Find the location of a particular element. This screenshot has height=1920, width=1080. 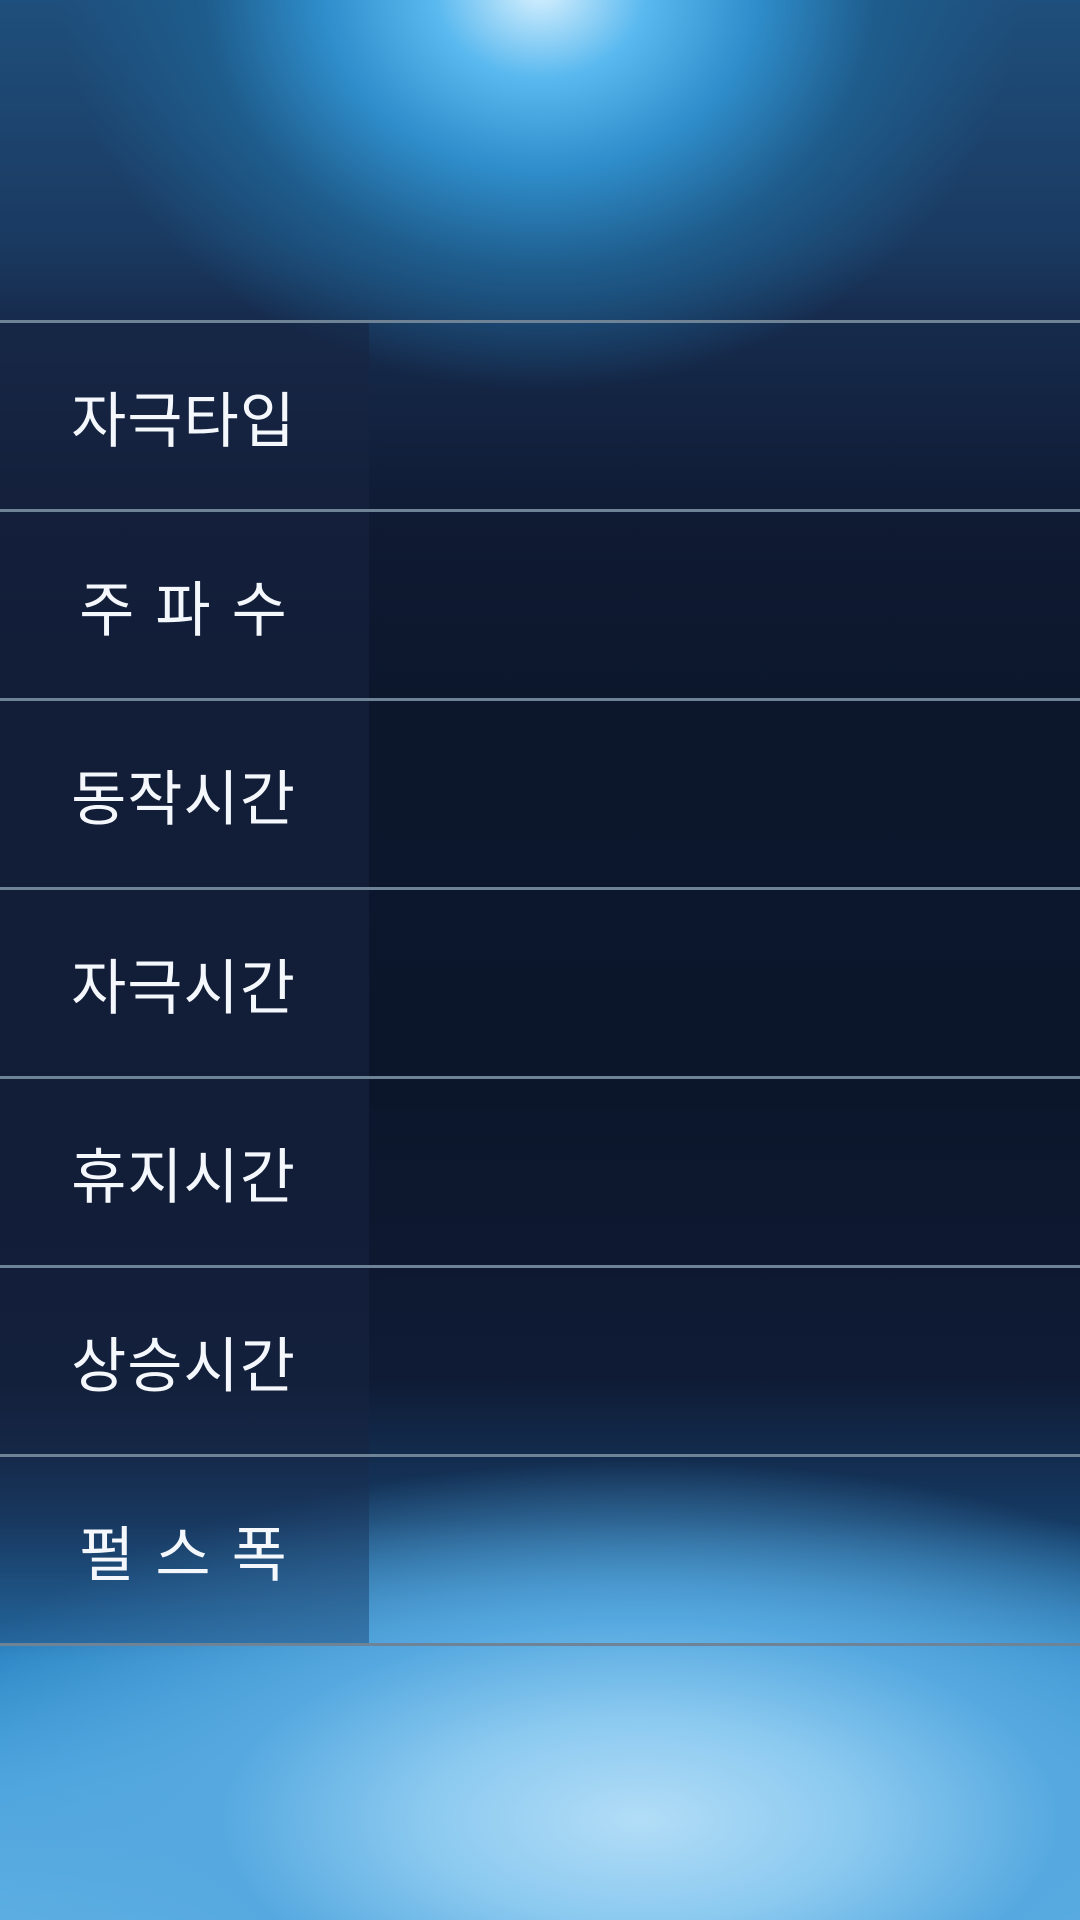

param-label-cell: 자극시간 is located at coordinates (184, 983).